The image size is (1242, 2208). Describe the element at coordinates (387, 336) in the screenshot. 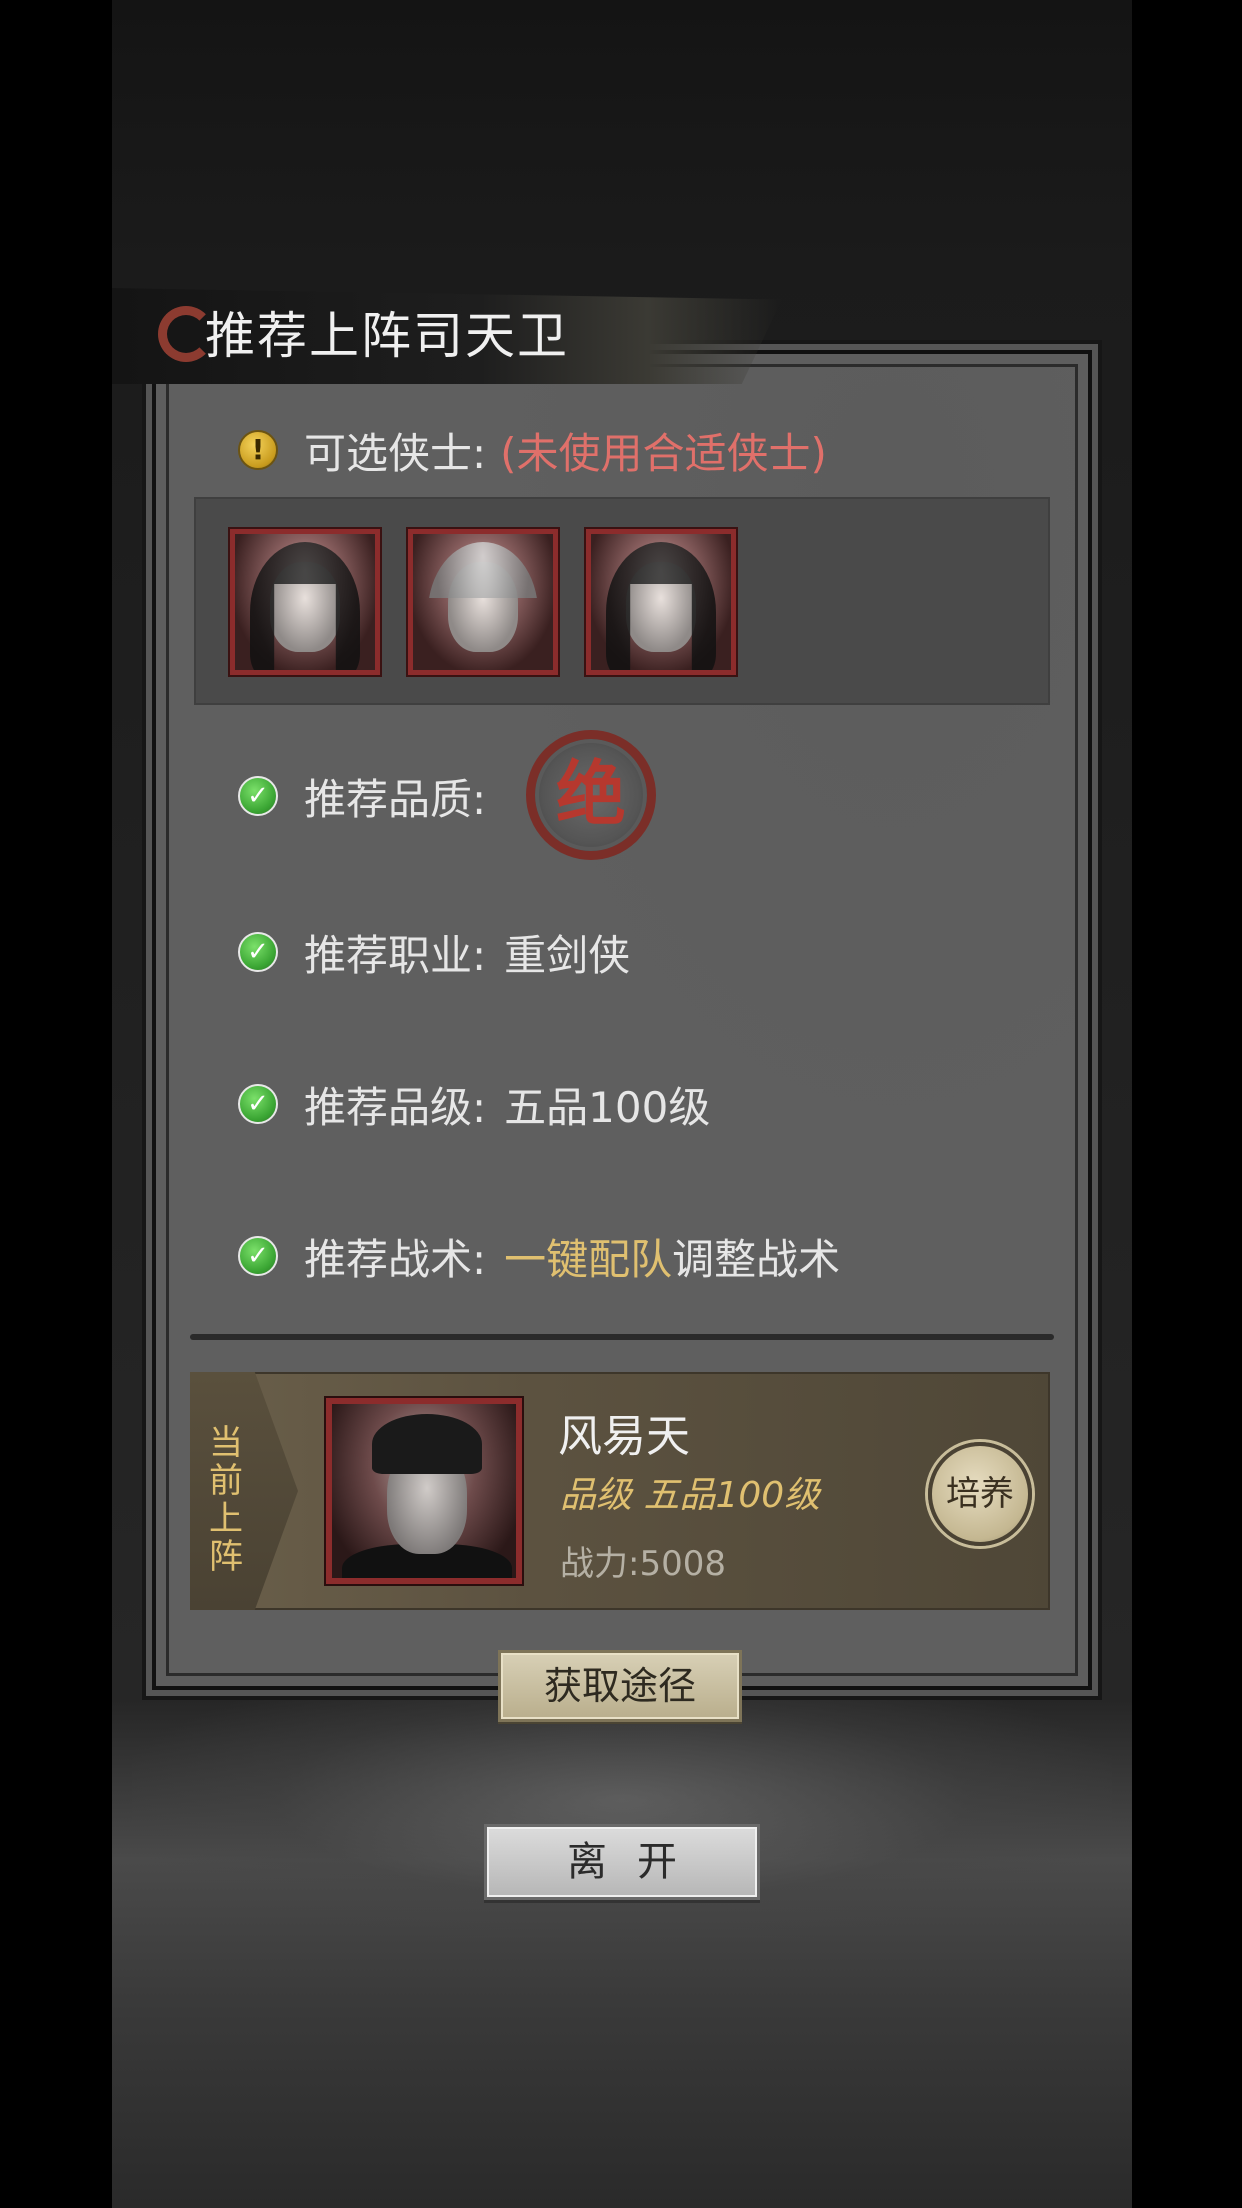

I see `dialog-title: 推荐上阵司天卫` at that location.